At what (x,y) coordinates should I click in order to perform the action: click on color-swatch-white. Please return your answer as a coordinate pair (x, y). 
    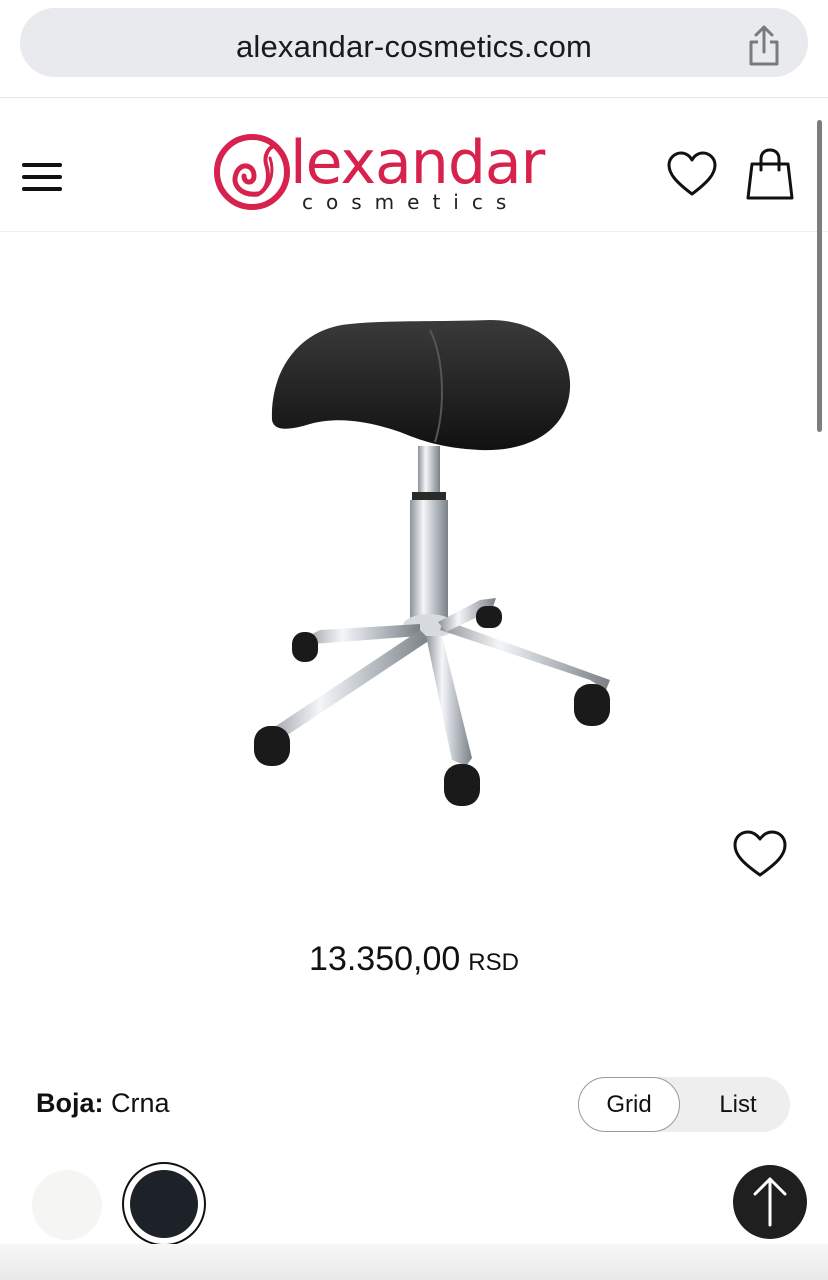
    Looking at the image, I should click on (67, 1205).